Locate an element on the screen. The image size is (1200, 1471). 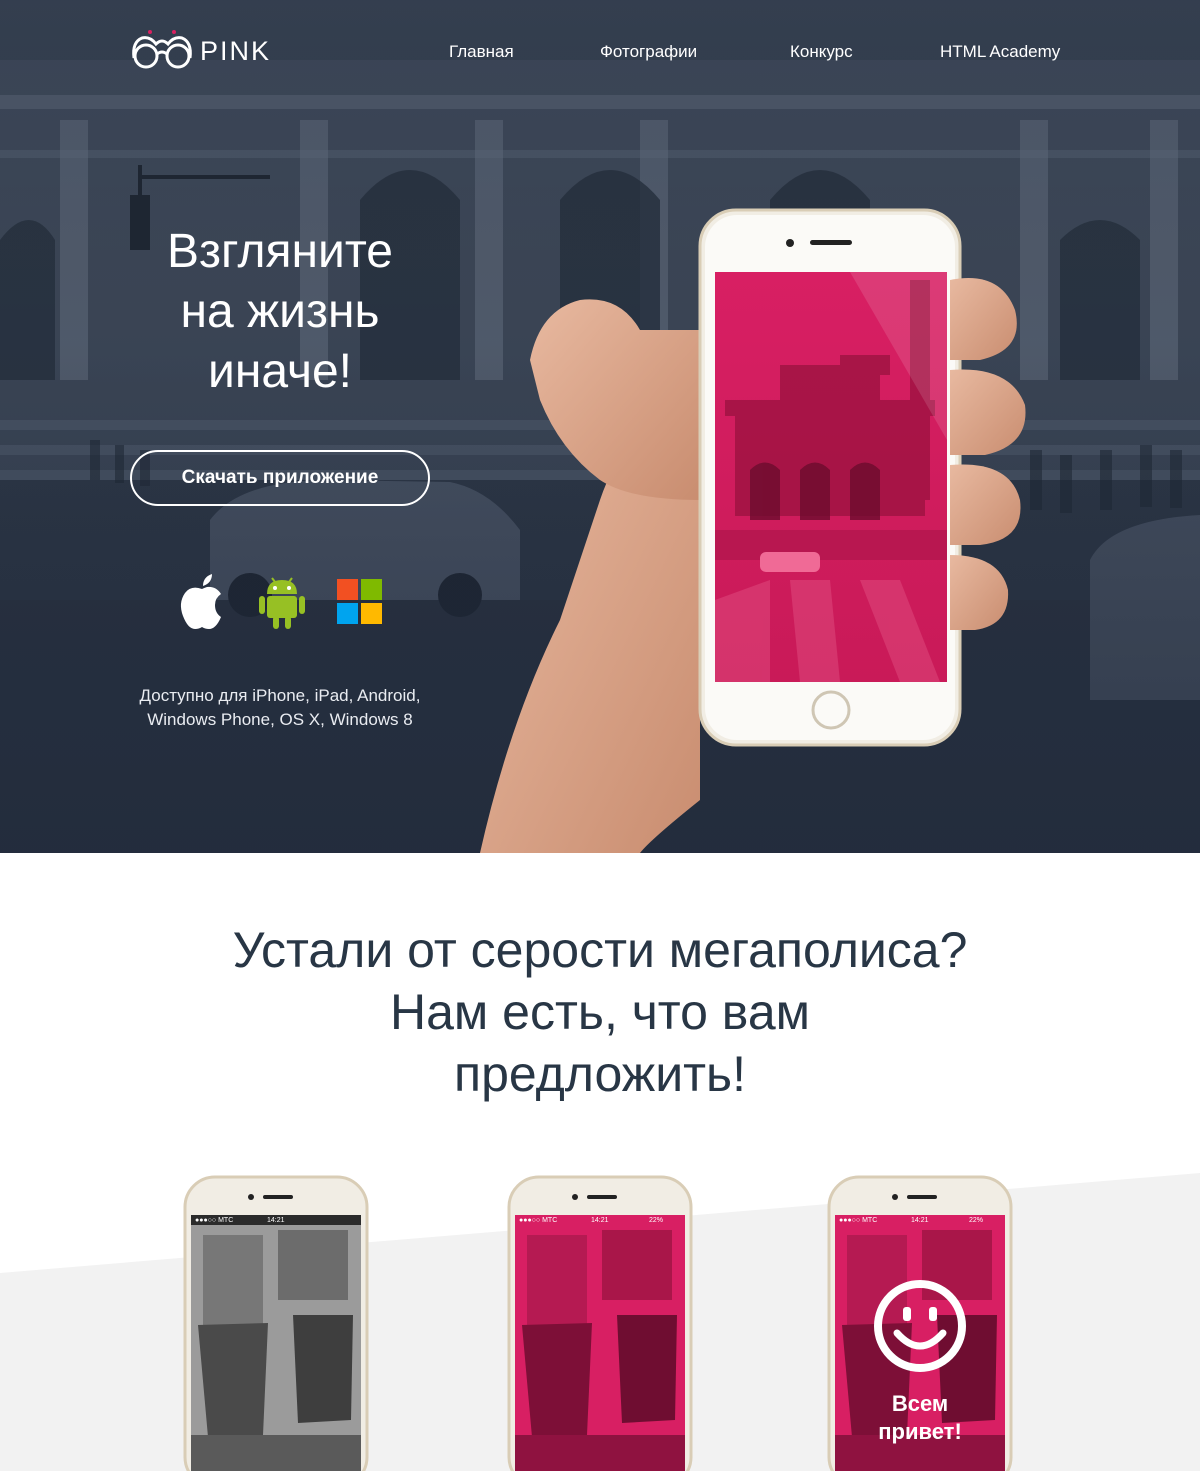
nav-item-contest: Конкурс is located at coordinates (821, 52).